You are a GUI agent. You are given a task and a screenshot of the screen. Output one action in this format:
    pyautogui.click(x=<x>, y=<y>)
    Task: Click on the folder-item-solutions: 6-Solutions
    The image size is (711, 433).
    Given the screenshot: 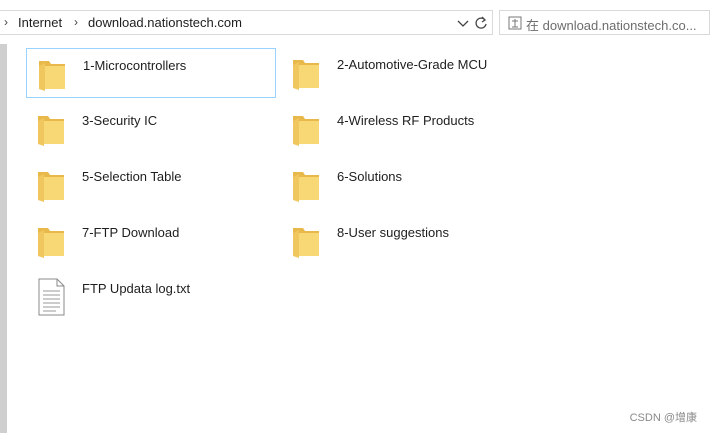 What is the action you would take?
    pyautogui.click(x=406, y=185)
    